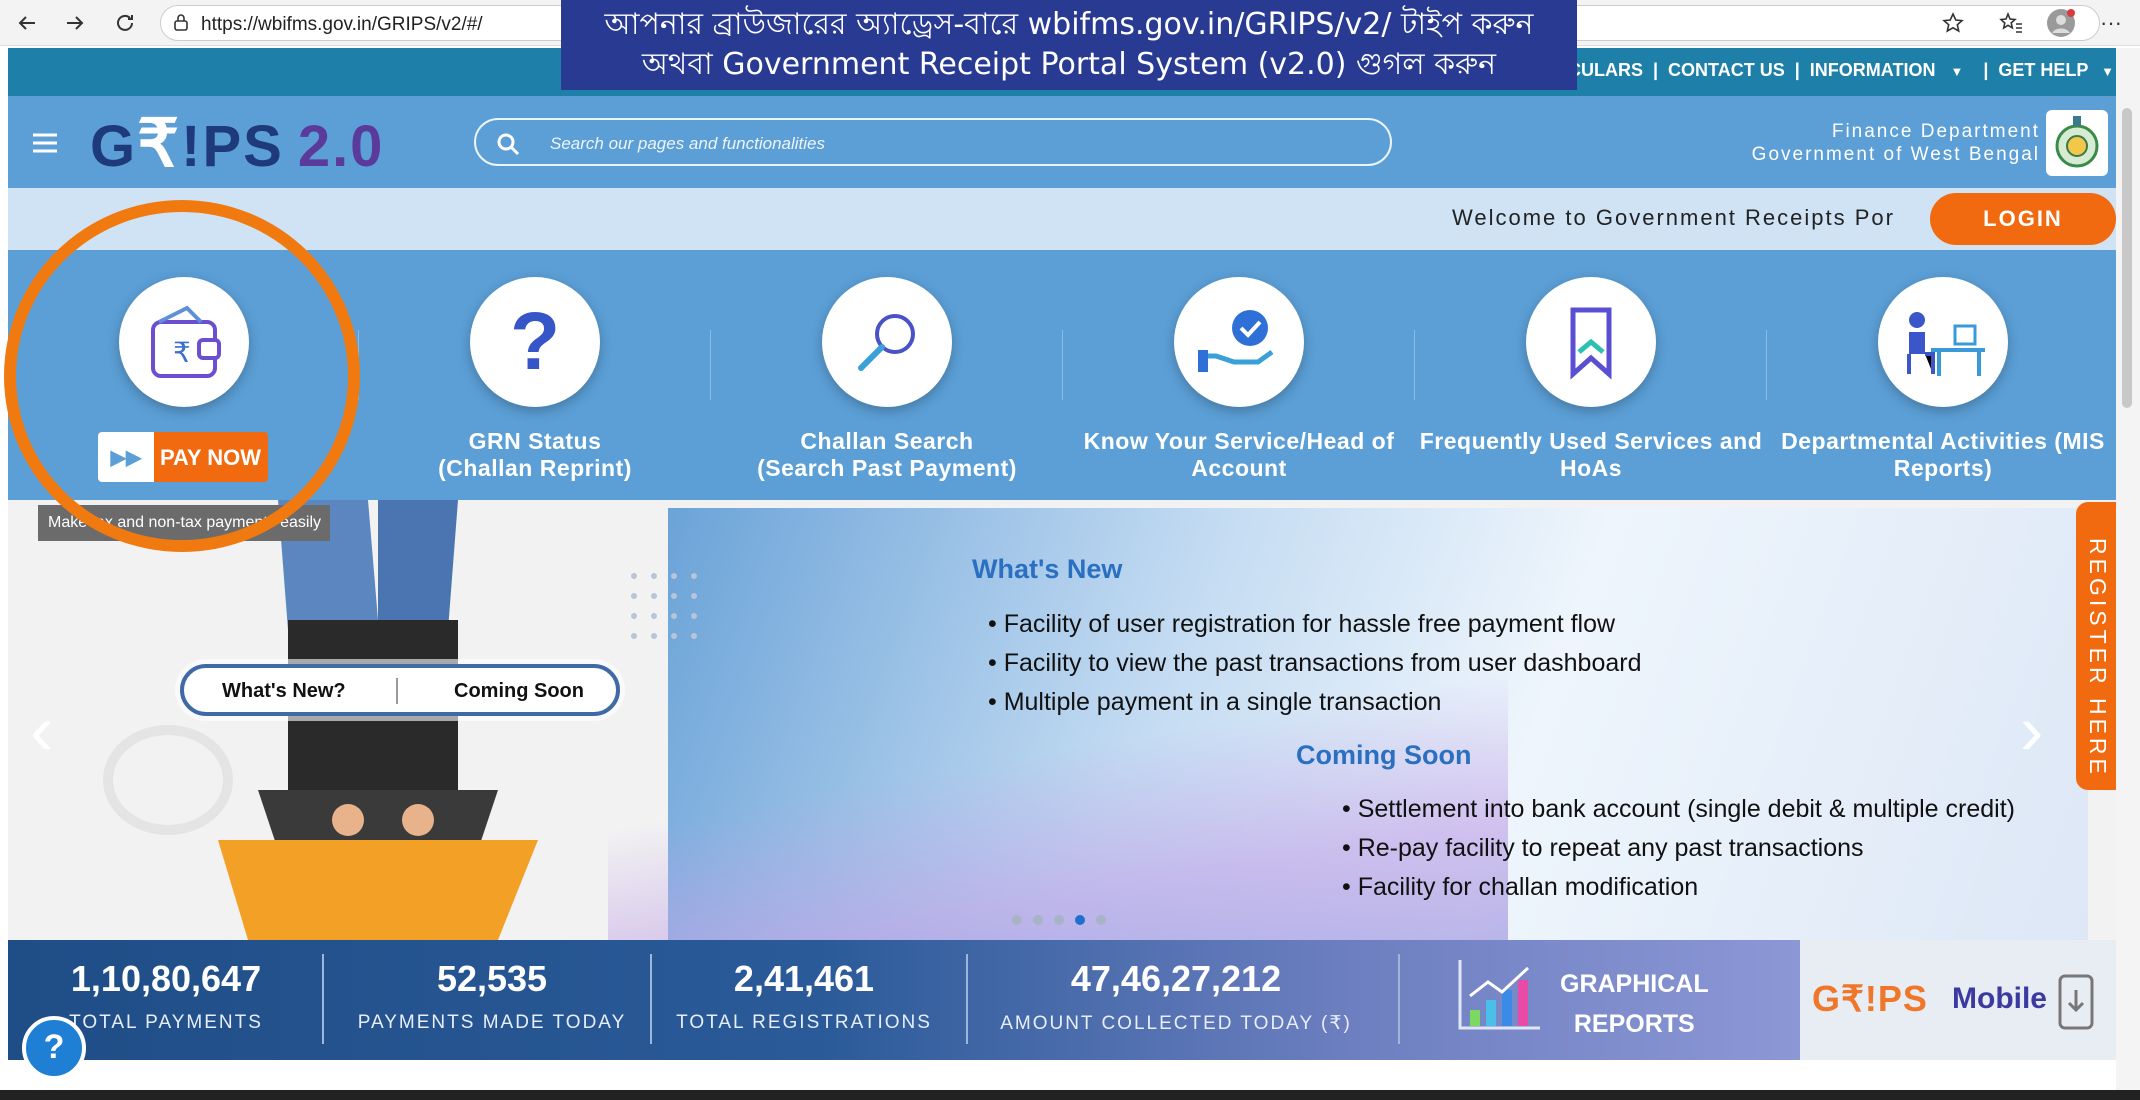 Image resolution: width=2140 pixels, height=1100 pixels. What do you see at coordinates (1943, 454) in the screenshot?
I see `service-label: Departmental Activities (MIS Reports)` at bounding box center [1943, 454].